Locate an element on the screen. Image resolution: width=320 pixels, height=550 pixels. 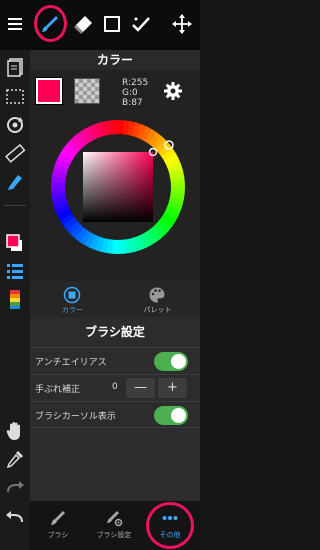
bottom-tab-other-label: その他 is located at coordinates (170, 535).